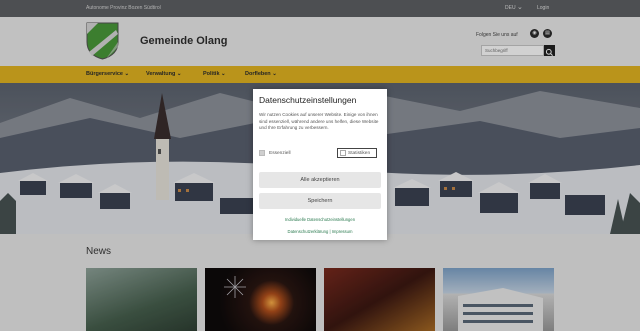 Image resolution: width=640 pixels, height=331 pixels. I want to click on statistics-label: Statistiken, so click(359, 153).